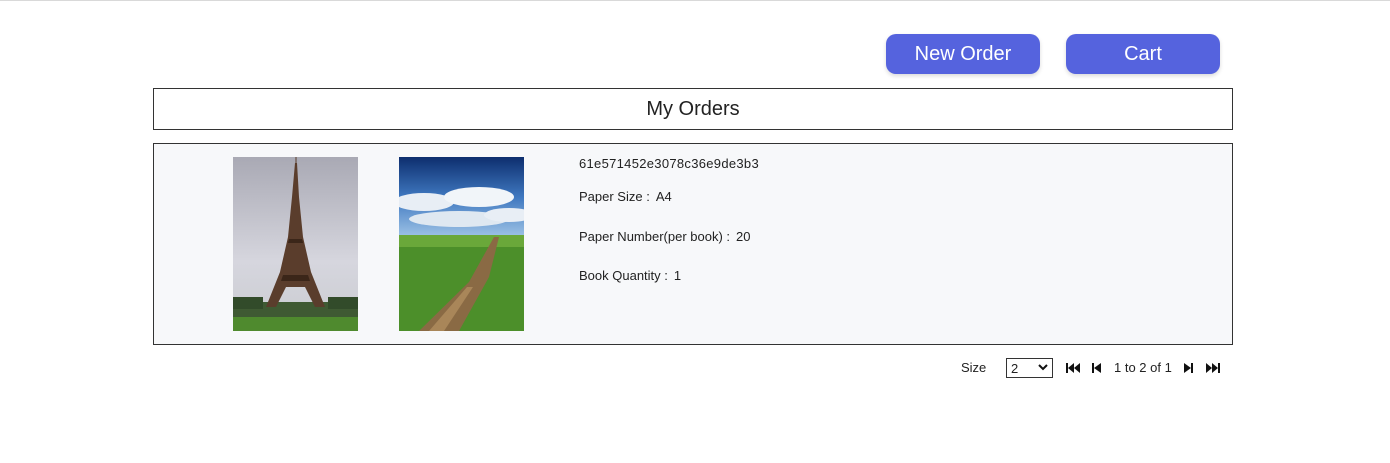  Describe the element at coordinates (743, 236) in the screenshot. I see `paper-number-value: 20` at that location.